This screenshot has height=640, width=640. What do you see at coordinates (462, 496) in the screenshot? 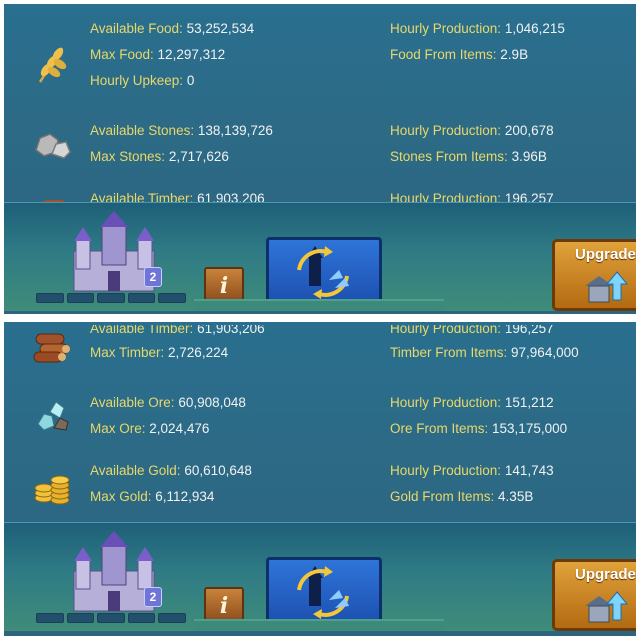
I see `stat-gold-from-items: Gold From Items: 4.35B` at bounding box center [462, 496].